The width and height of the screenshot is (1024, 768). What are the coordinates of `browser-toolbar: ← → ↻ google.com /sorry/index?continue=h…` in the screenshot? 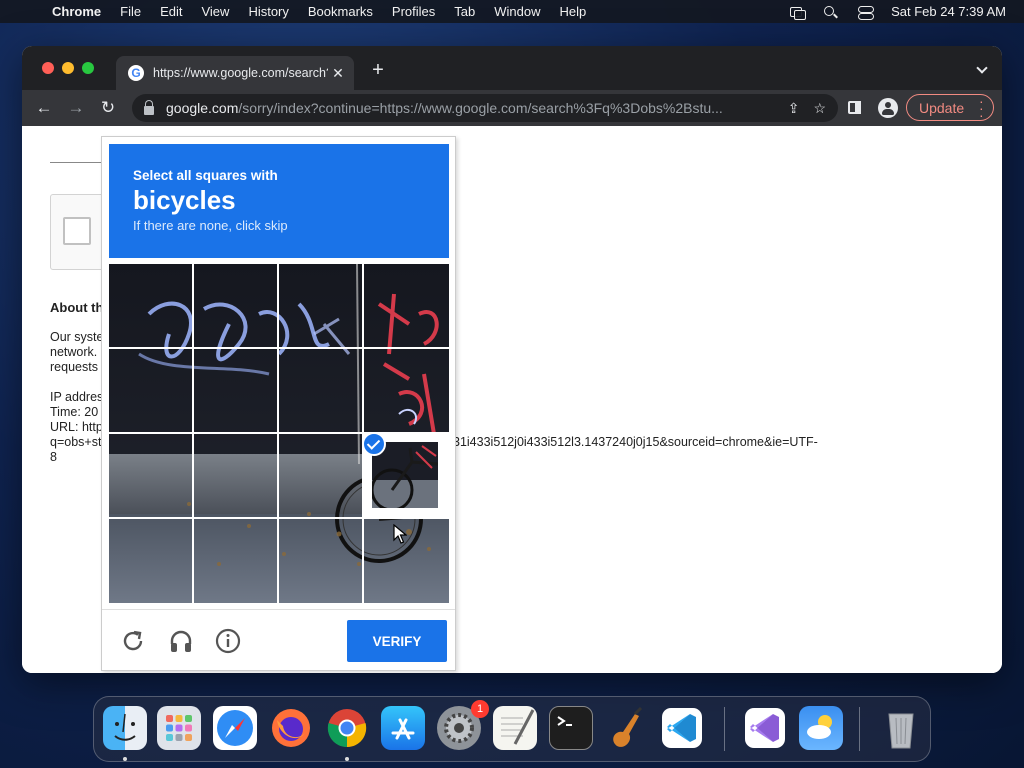 It's located at (512, 108).